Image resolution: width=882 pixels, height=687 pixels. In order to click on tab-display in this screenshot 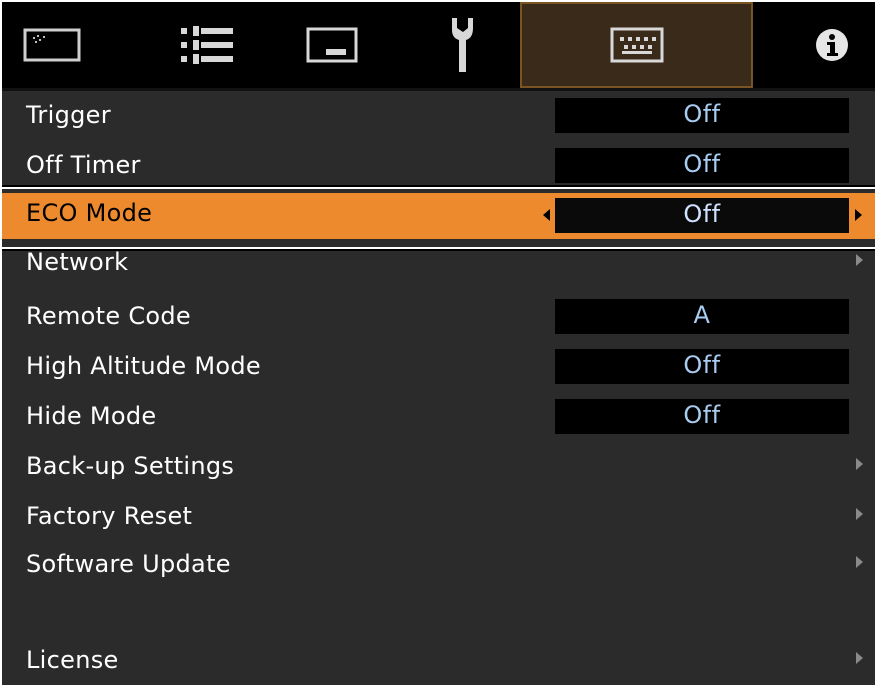, I will do `click(332, 45)`.